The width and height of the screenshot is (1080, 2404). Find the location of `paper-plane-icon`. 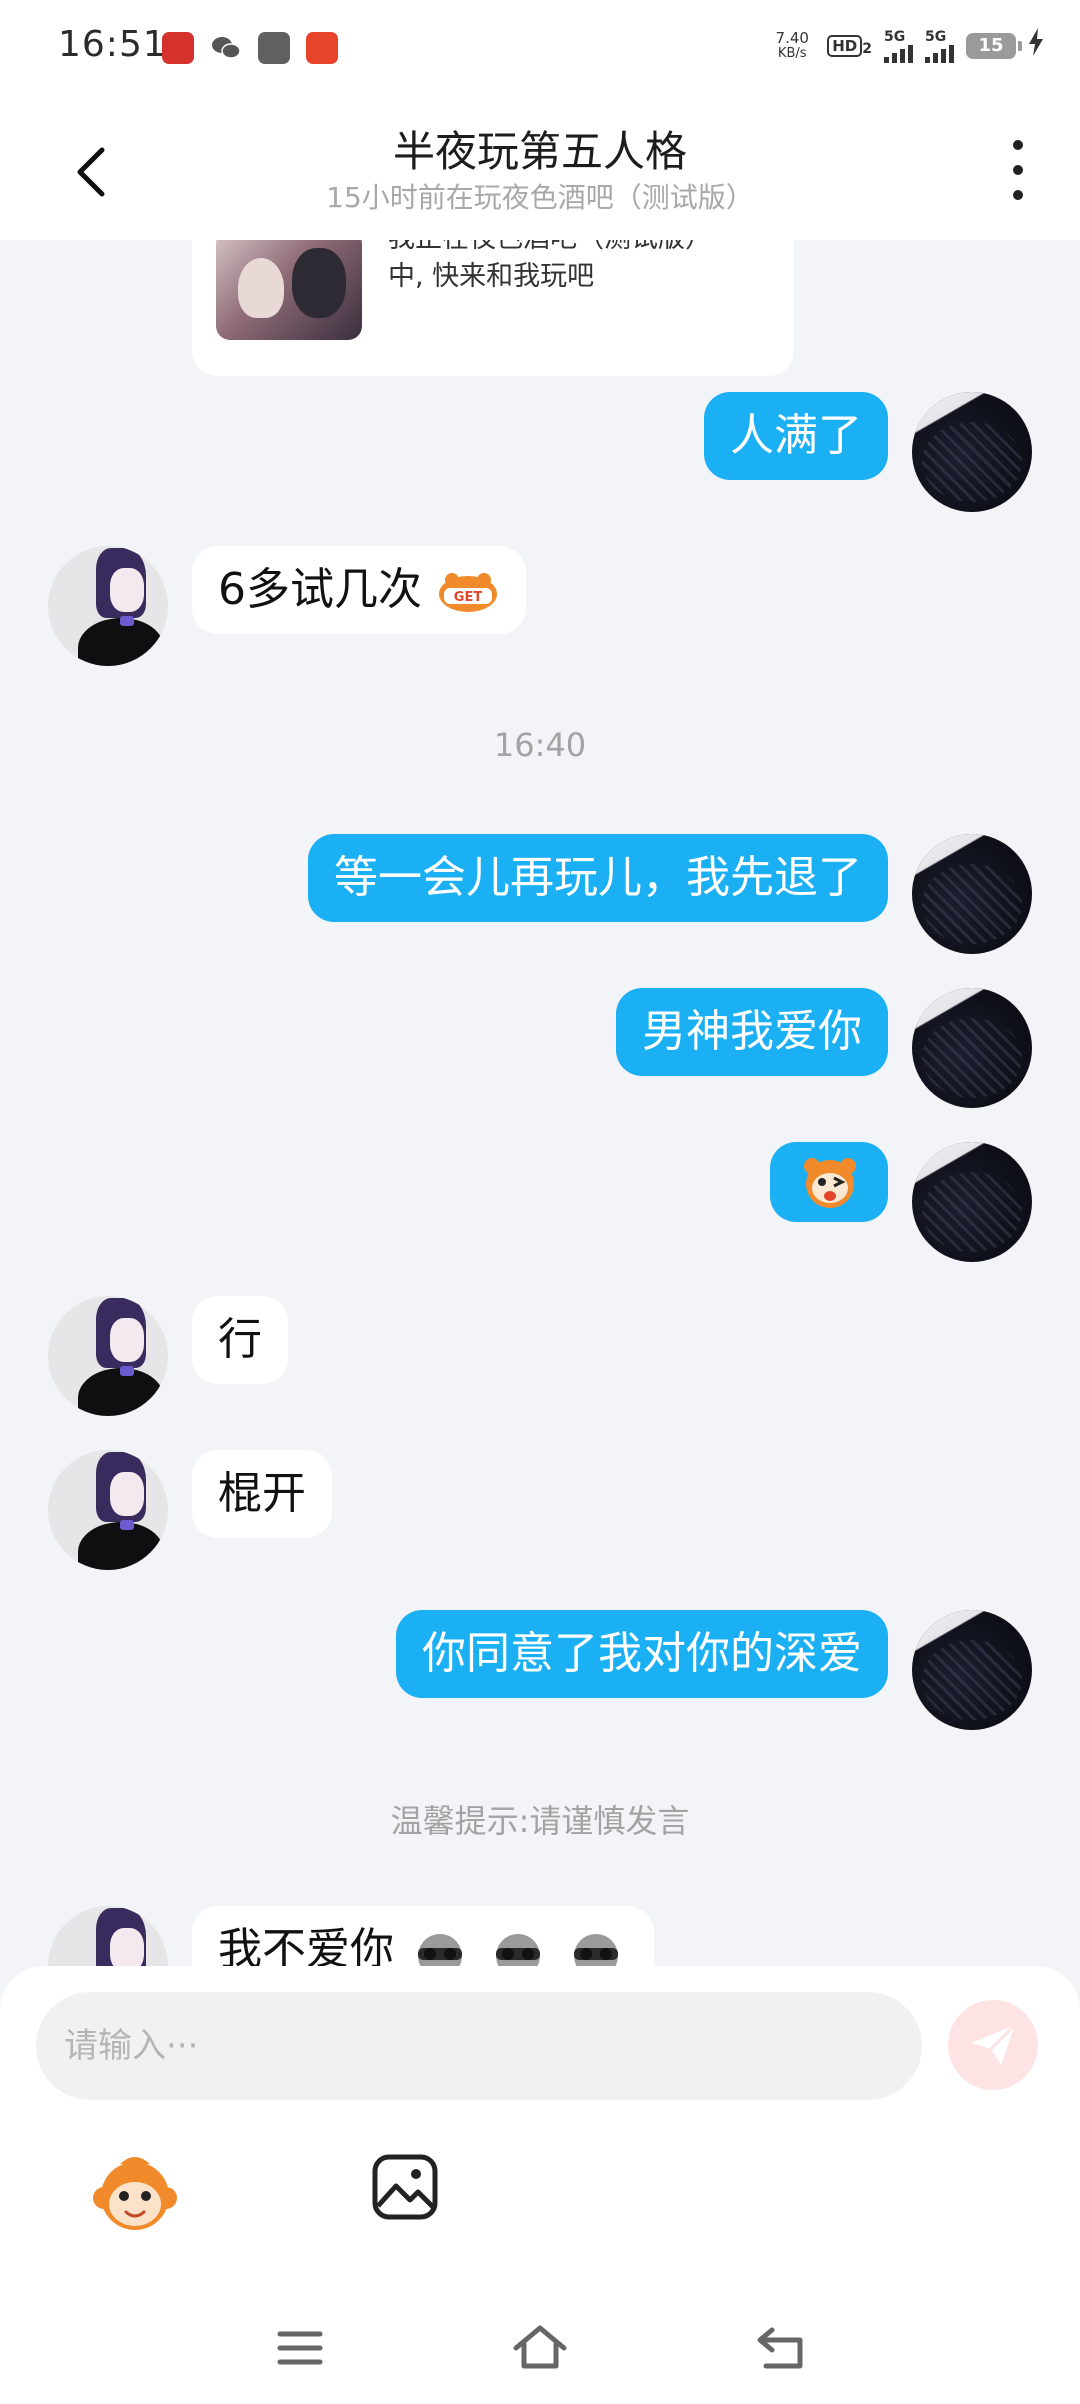

paper-plane-icon is located at coordinates (994, 2044).